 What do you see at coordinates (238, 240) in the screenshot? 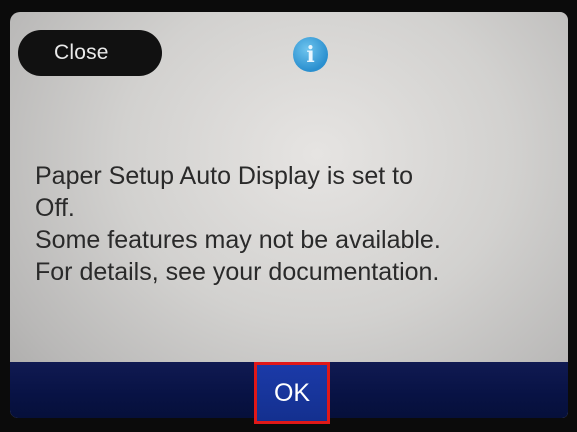
I see `message-line: Some features may not be available.` at bounding box center [238, 240].